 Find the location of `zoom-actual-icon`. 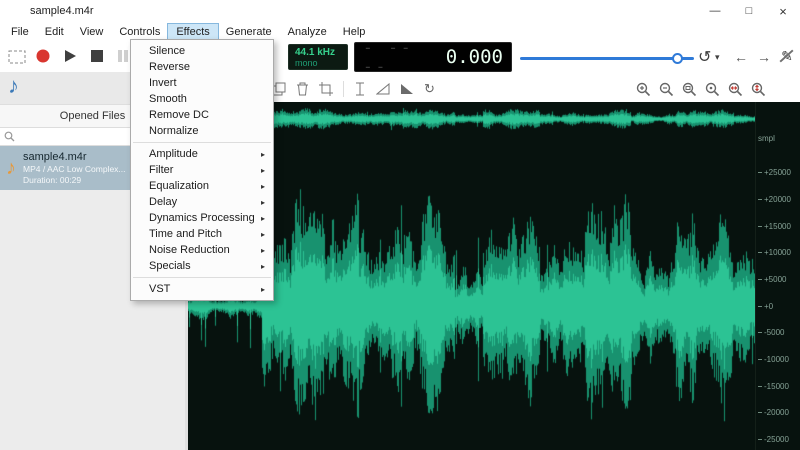

zoom-actual-icon is located at coordinates (712, 89).